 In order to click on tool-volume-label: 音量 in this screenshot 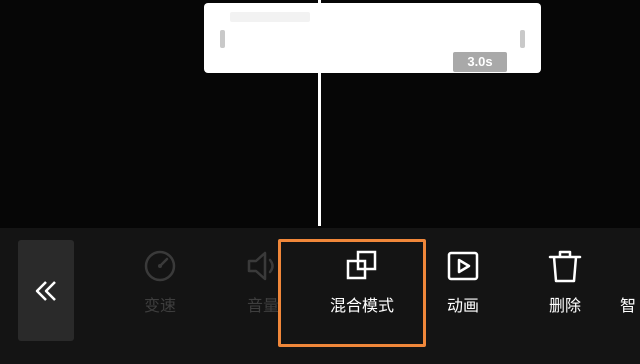, I will do `click(262, 305)`.